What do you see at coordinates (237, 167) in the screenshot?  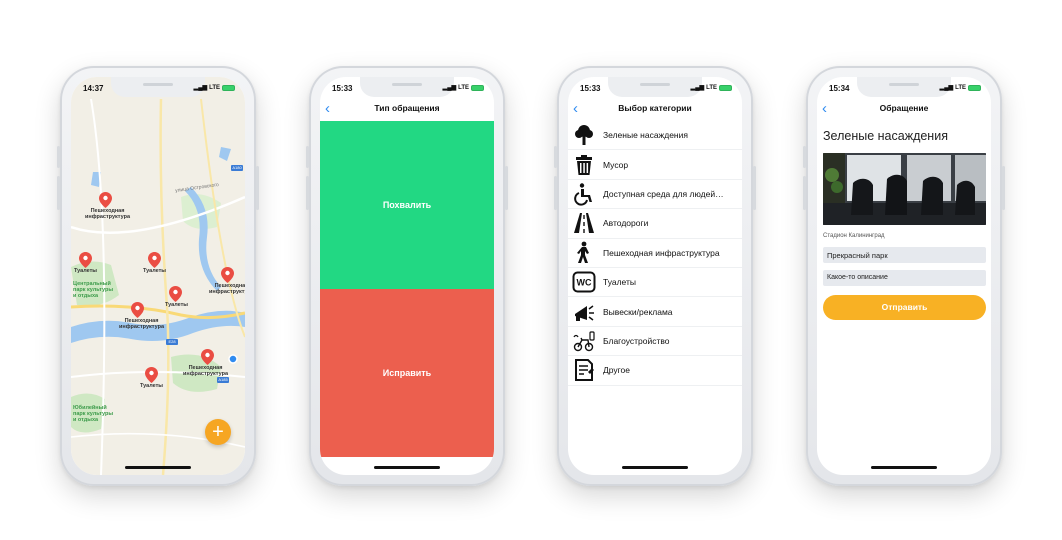 I see `road-badge: A180` at bounding box center [237, 167].